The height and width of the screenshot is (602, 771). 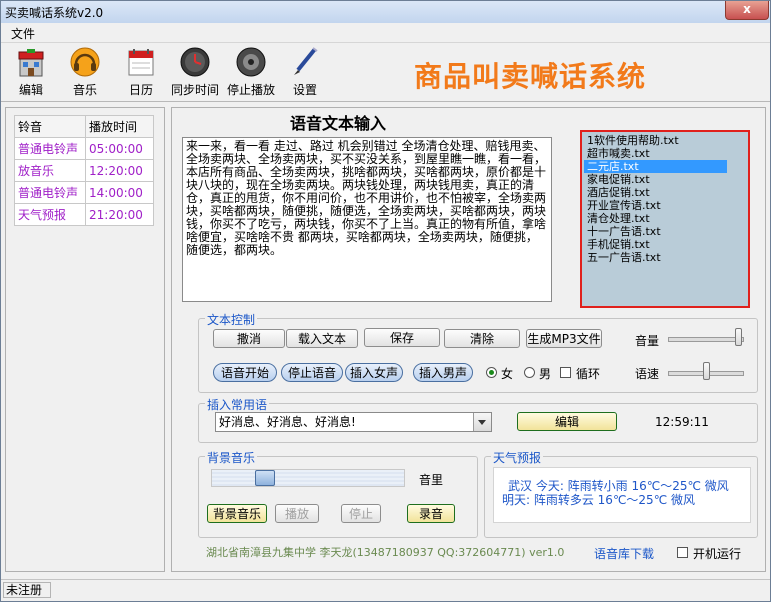 I want to click on generate-mp3-button: 生成MP3文件, so click(x=564, y=338).